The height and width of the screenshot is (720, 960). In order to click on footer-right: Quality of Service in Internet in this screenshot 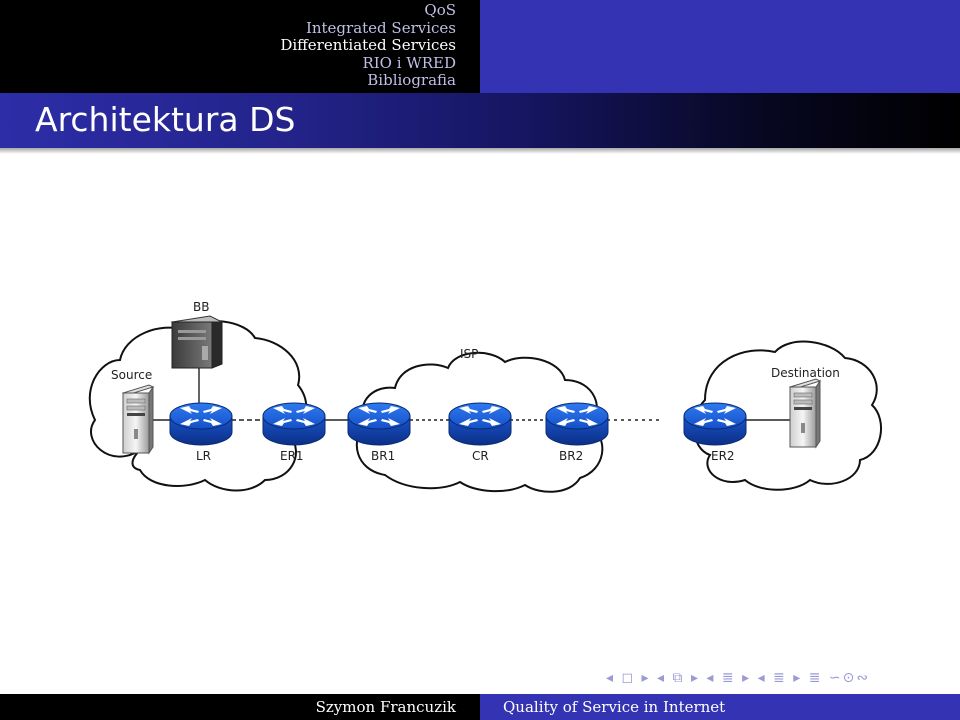, I will do `click(720, 707)`.